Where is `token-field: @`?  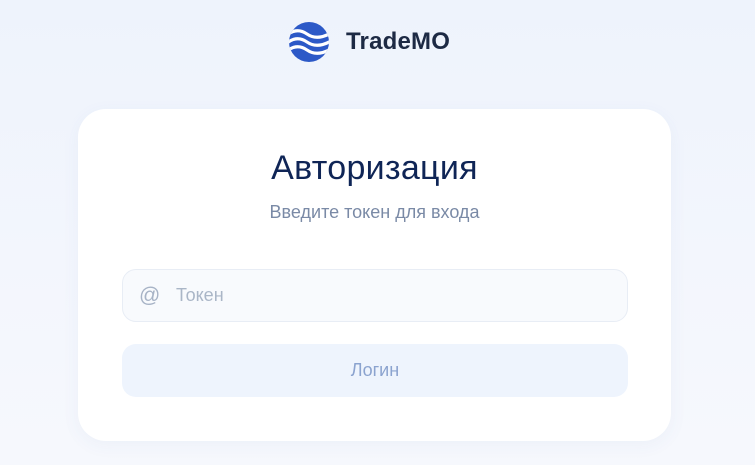 token-field: @ is located at coordinates (375, 295).